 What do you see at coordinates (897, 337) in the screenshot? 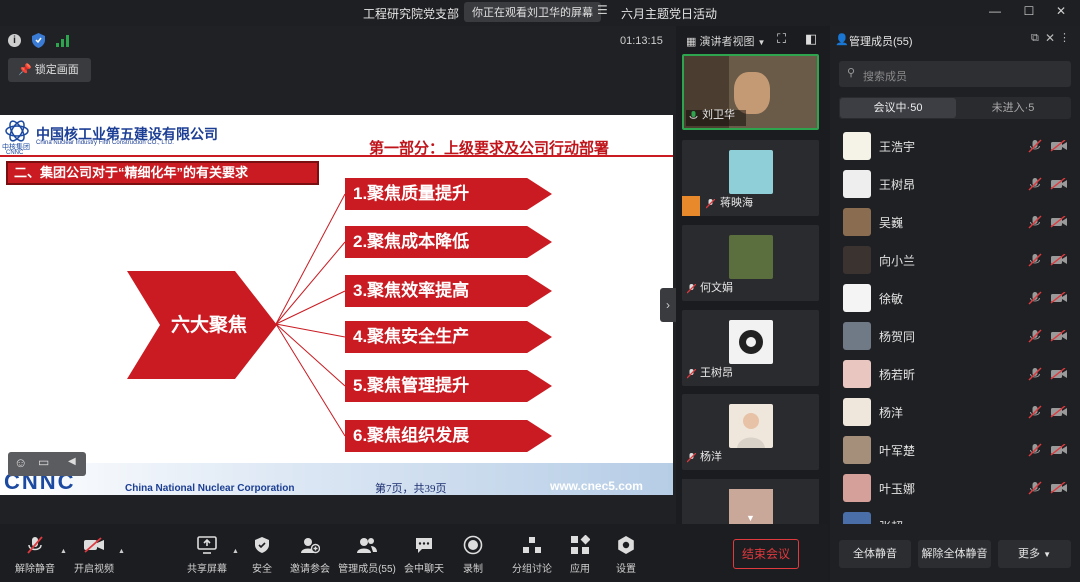
I see `member-name: 杨贺同` at bounding box center [897, 337].